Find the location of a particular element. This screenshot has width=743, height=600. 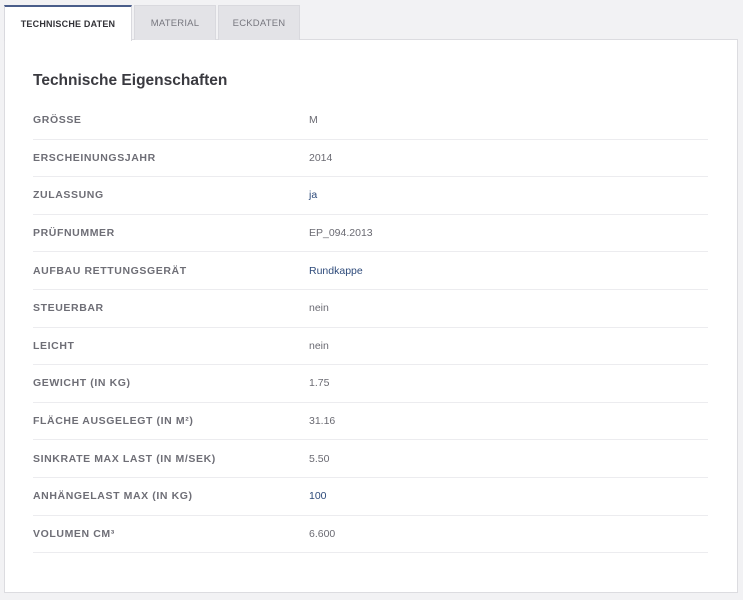

spec-value: EP_094.2013 is located at coordinates (341, 233).